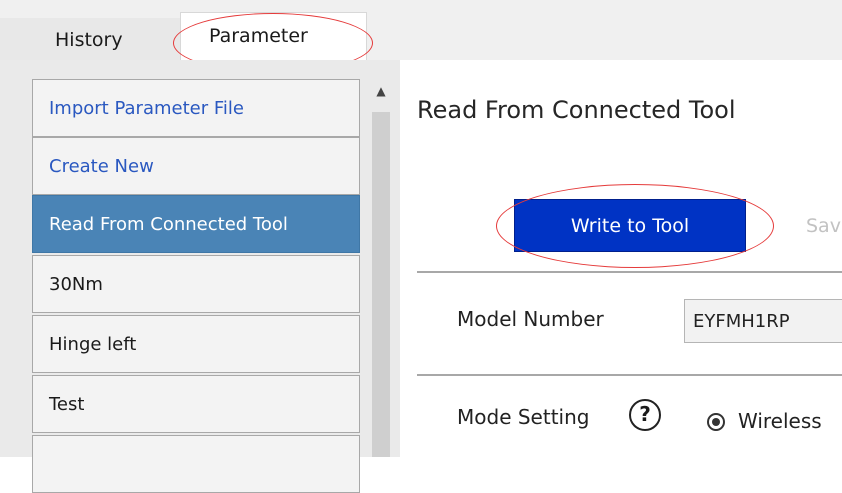 The image size is (842, 493). I want to click on list-item-read-from-connected-tool: Read From Connected Tool, so click(196, 224).